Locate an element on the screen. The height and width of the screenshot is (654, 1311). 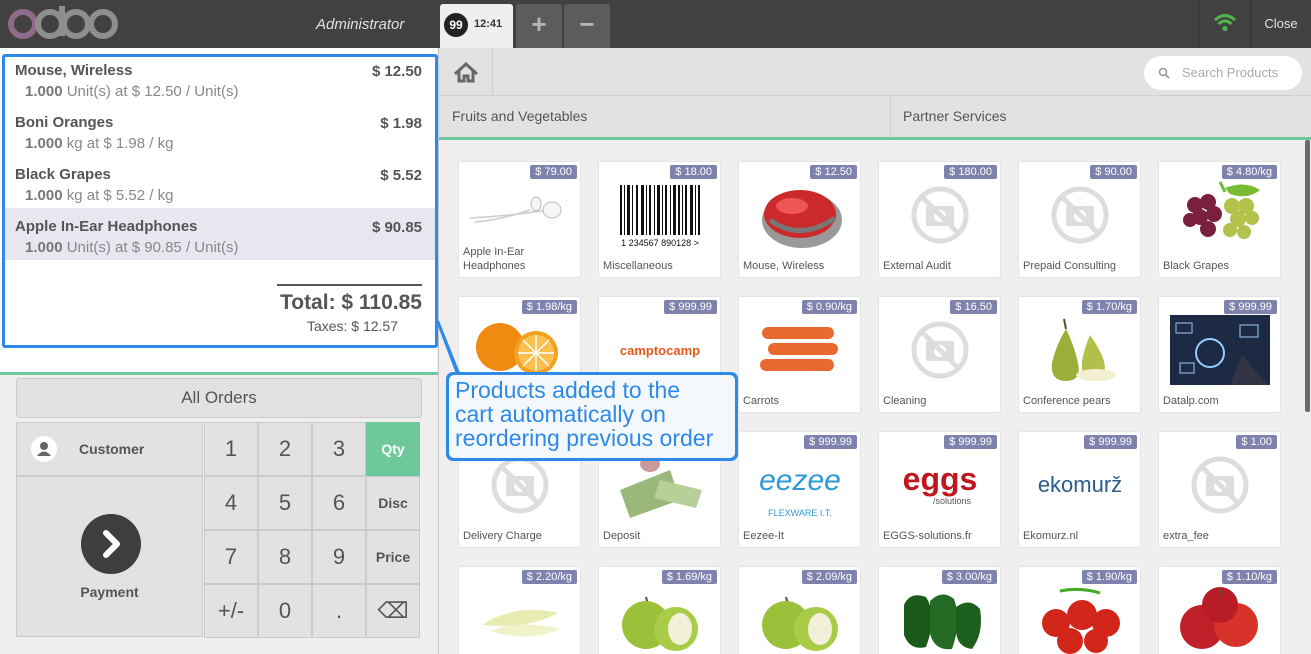
product-card: eezee FLEXWARE I.T. $ 999.99 Eezee-It is located at coordinates (799, 489).